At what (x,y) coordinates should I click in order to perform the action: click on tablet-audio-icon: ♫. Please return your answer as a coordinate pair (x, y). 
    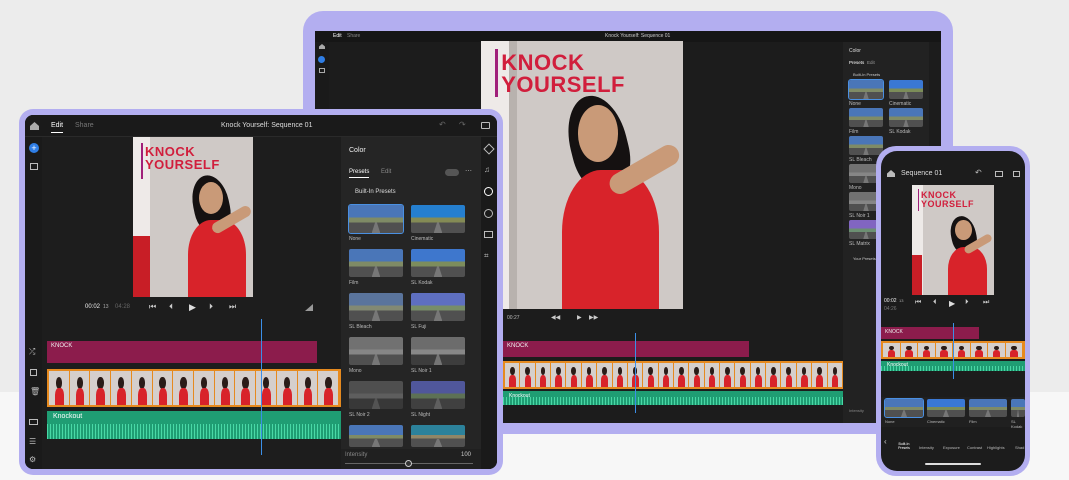
    Looking at the image, I should click on (487, 169).